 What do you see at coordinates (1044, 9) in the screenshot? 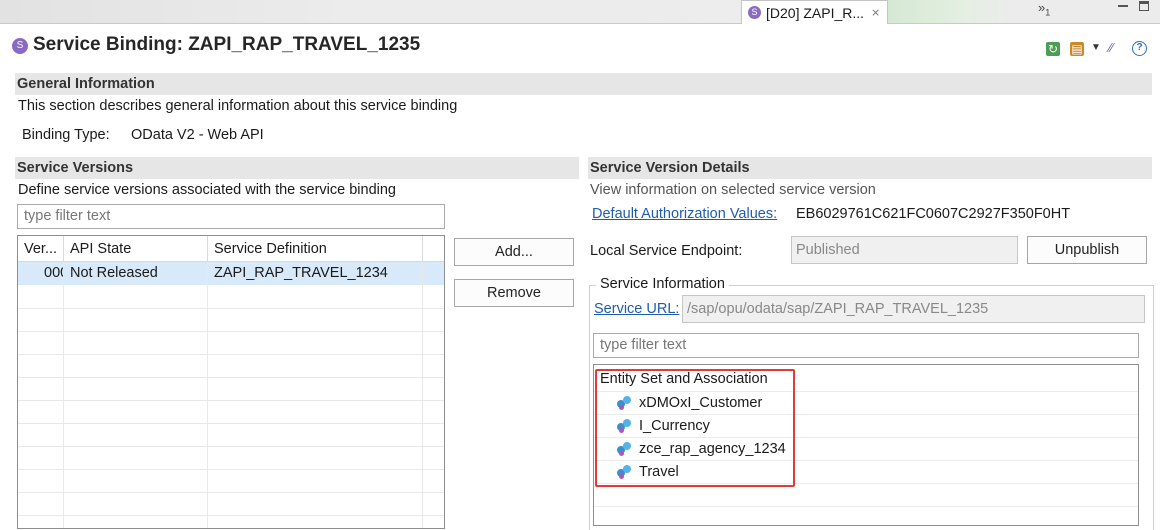
I see `more-tabs-button: »1` at bounding box center [1044, 9].